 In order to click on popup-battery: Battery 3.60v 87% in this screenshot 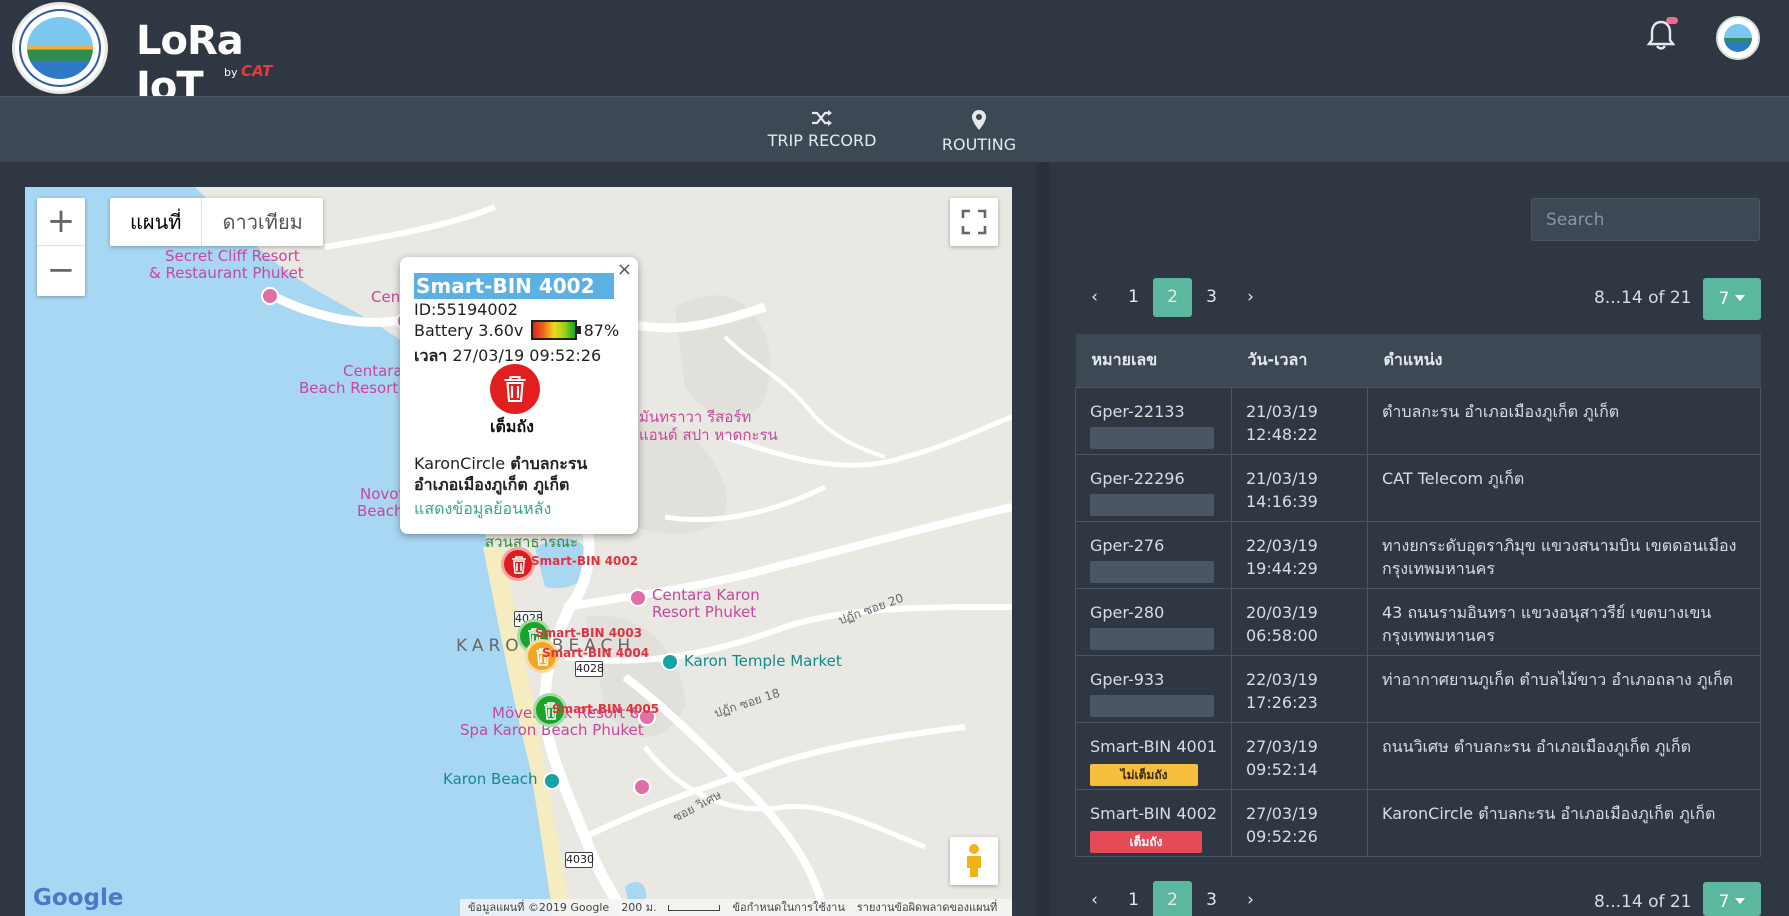, I will do `click(516, 330)`.